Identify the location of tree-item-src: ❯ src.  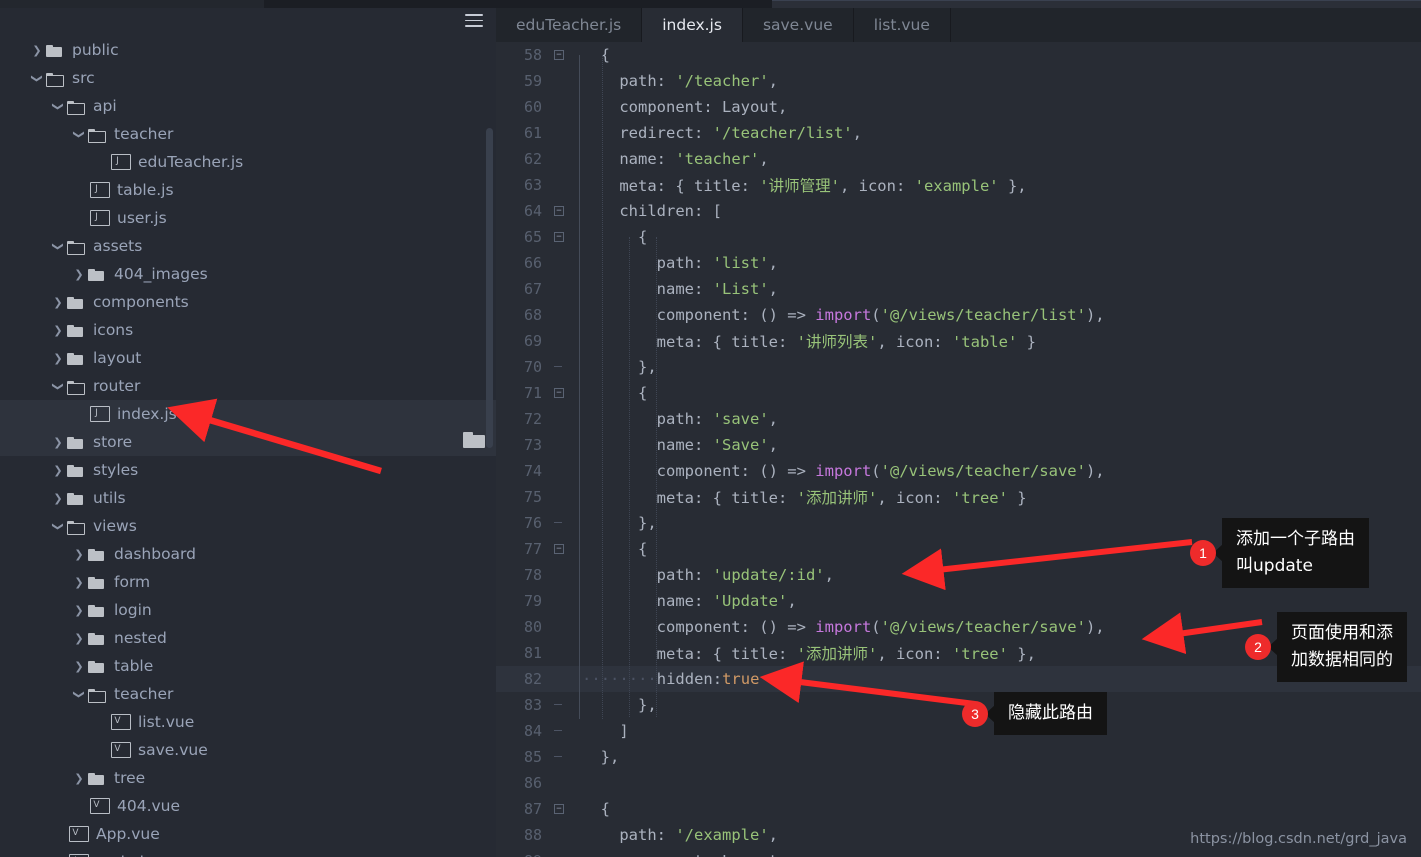
(248, 78).